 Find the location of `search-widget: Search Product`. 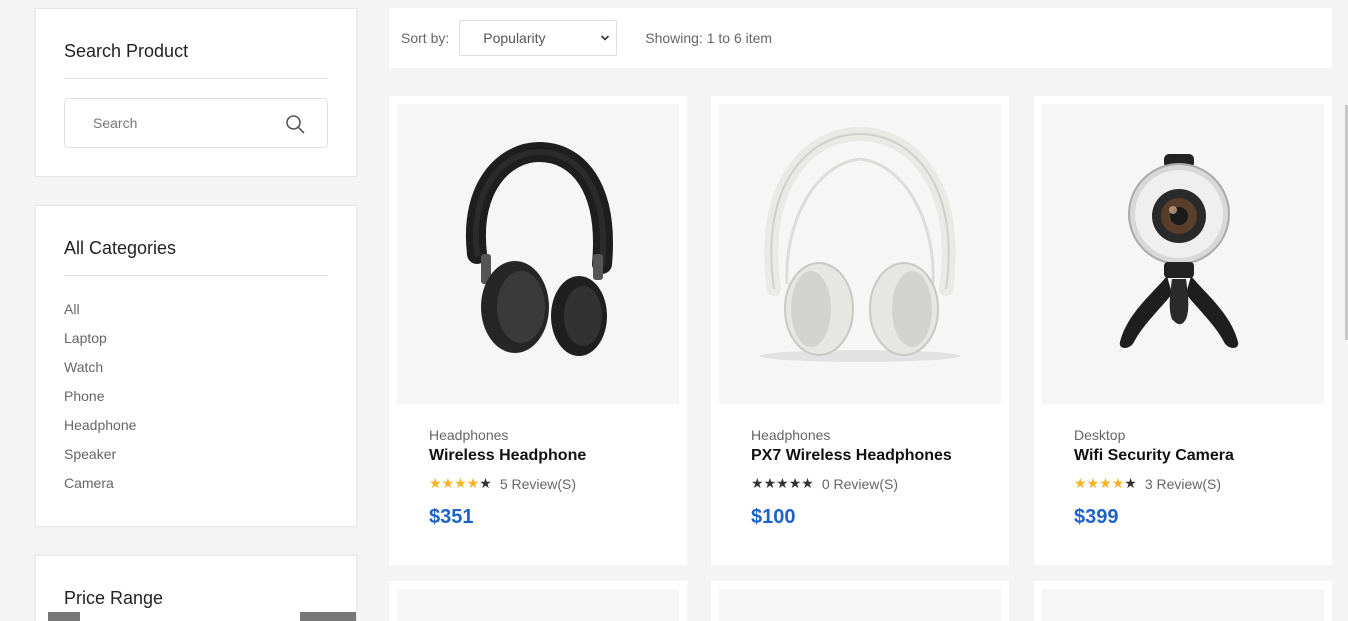

search-widget: Search Product is located at coordinates (196, 92).